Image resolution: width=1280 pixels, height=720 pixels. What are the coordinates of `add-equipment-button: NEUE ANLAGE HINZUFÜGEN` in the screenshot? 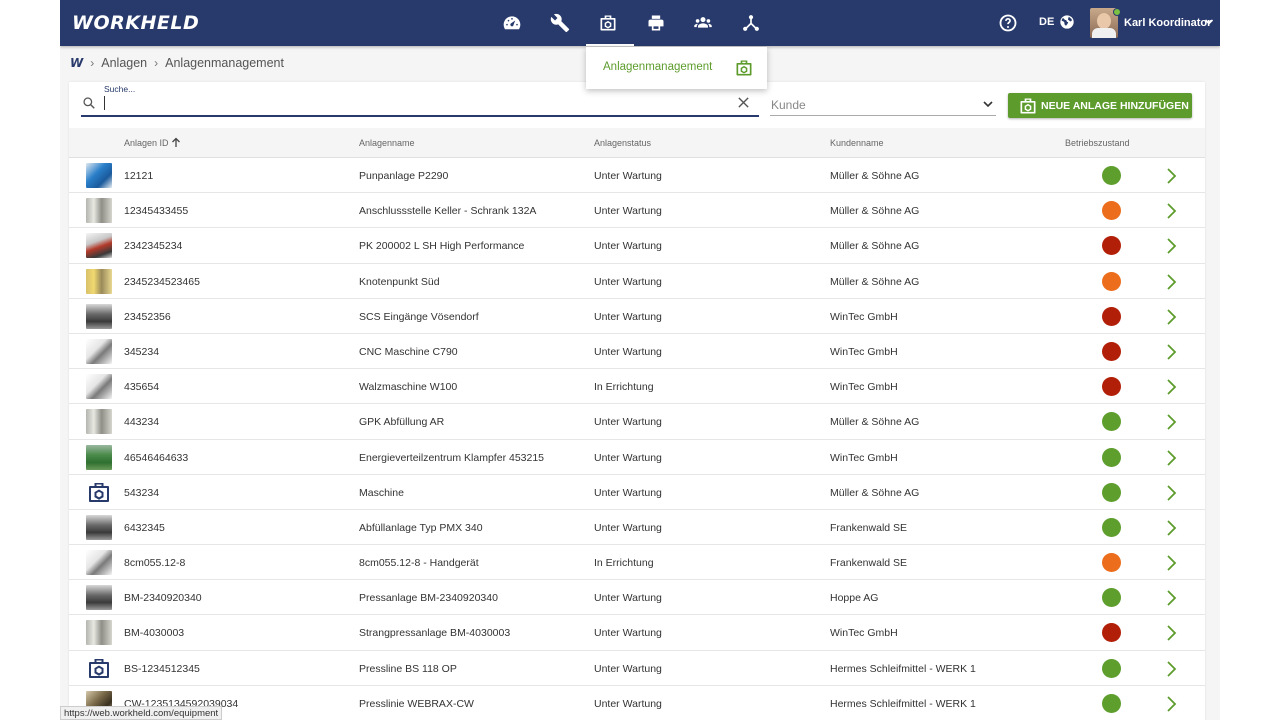 It's located at (1100, 105).